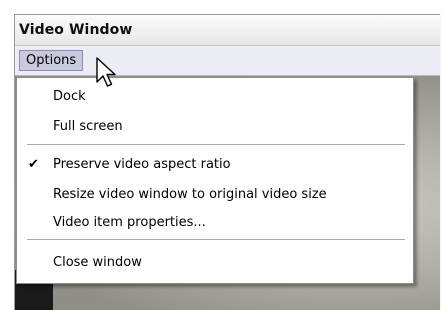 The width and height of the screenshot is (446, 310). Describe the element at coordinates (106, 72) in the screenshot. I see `arrow-pointer-icon` at that location.